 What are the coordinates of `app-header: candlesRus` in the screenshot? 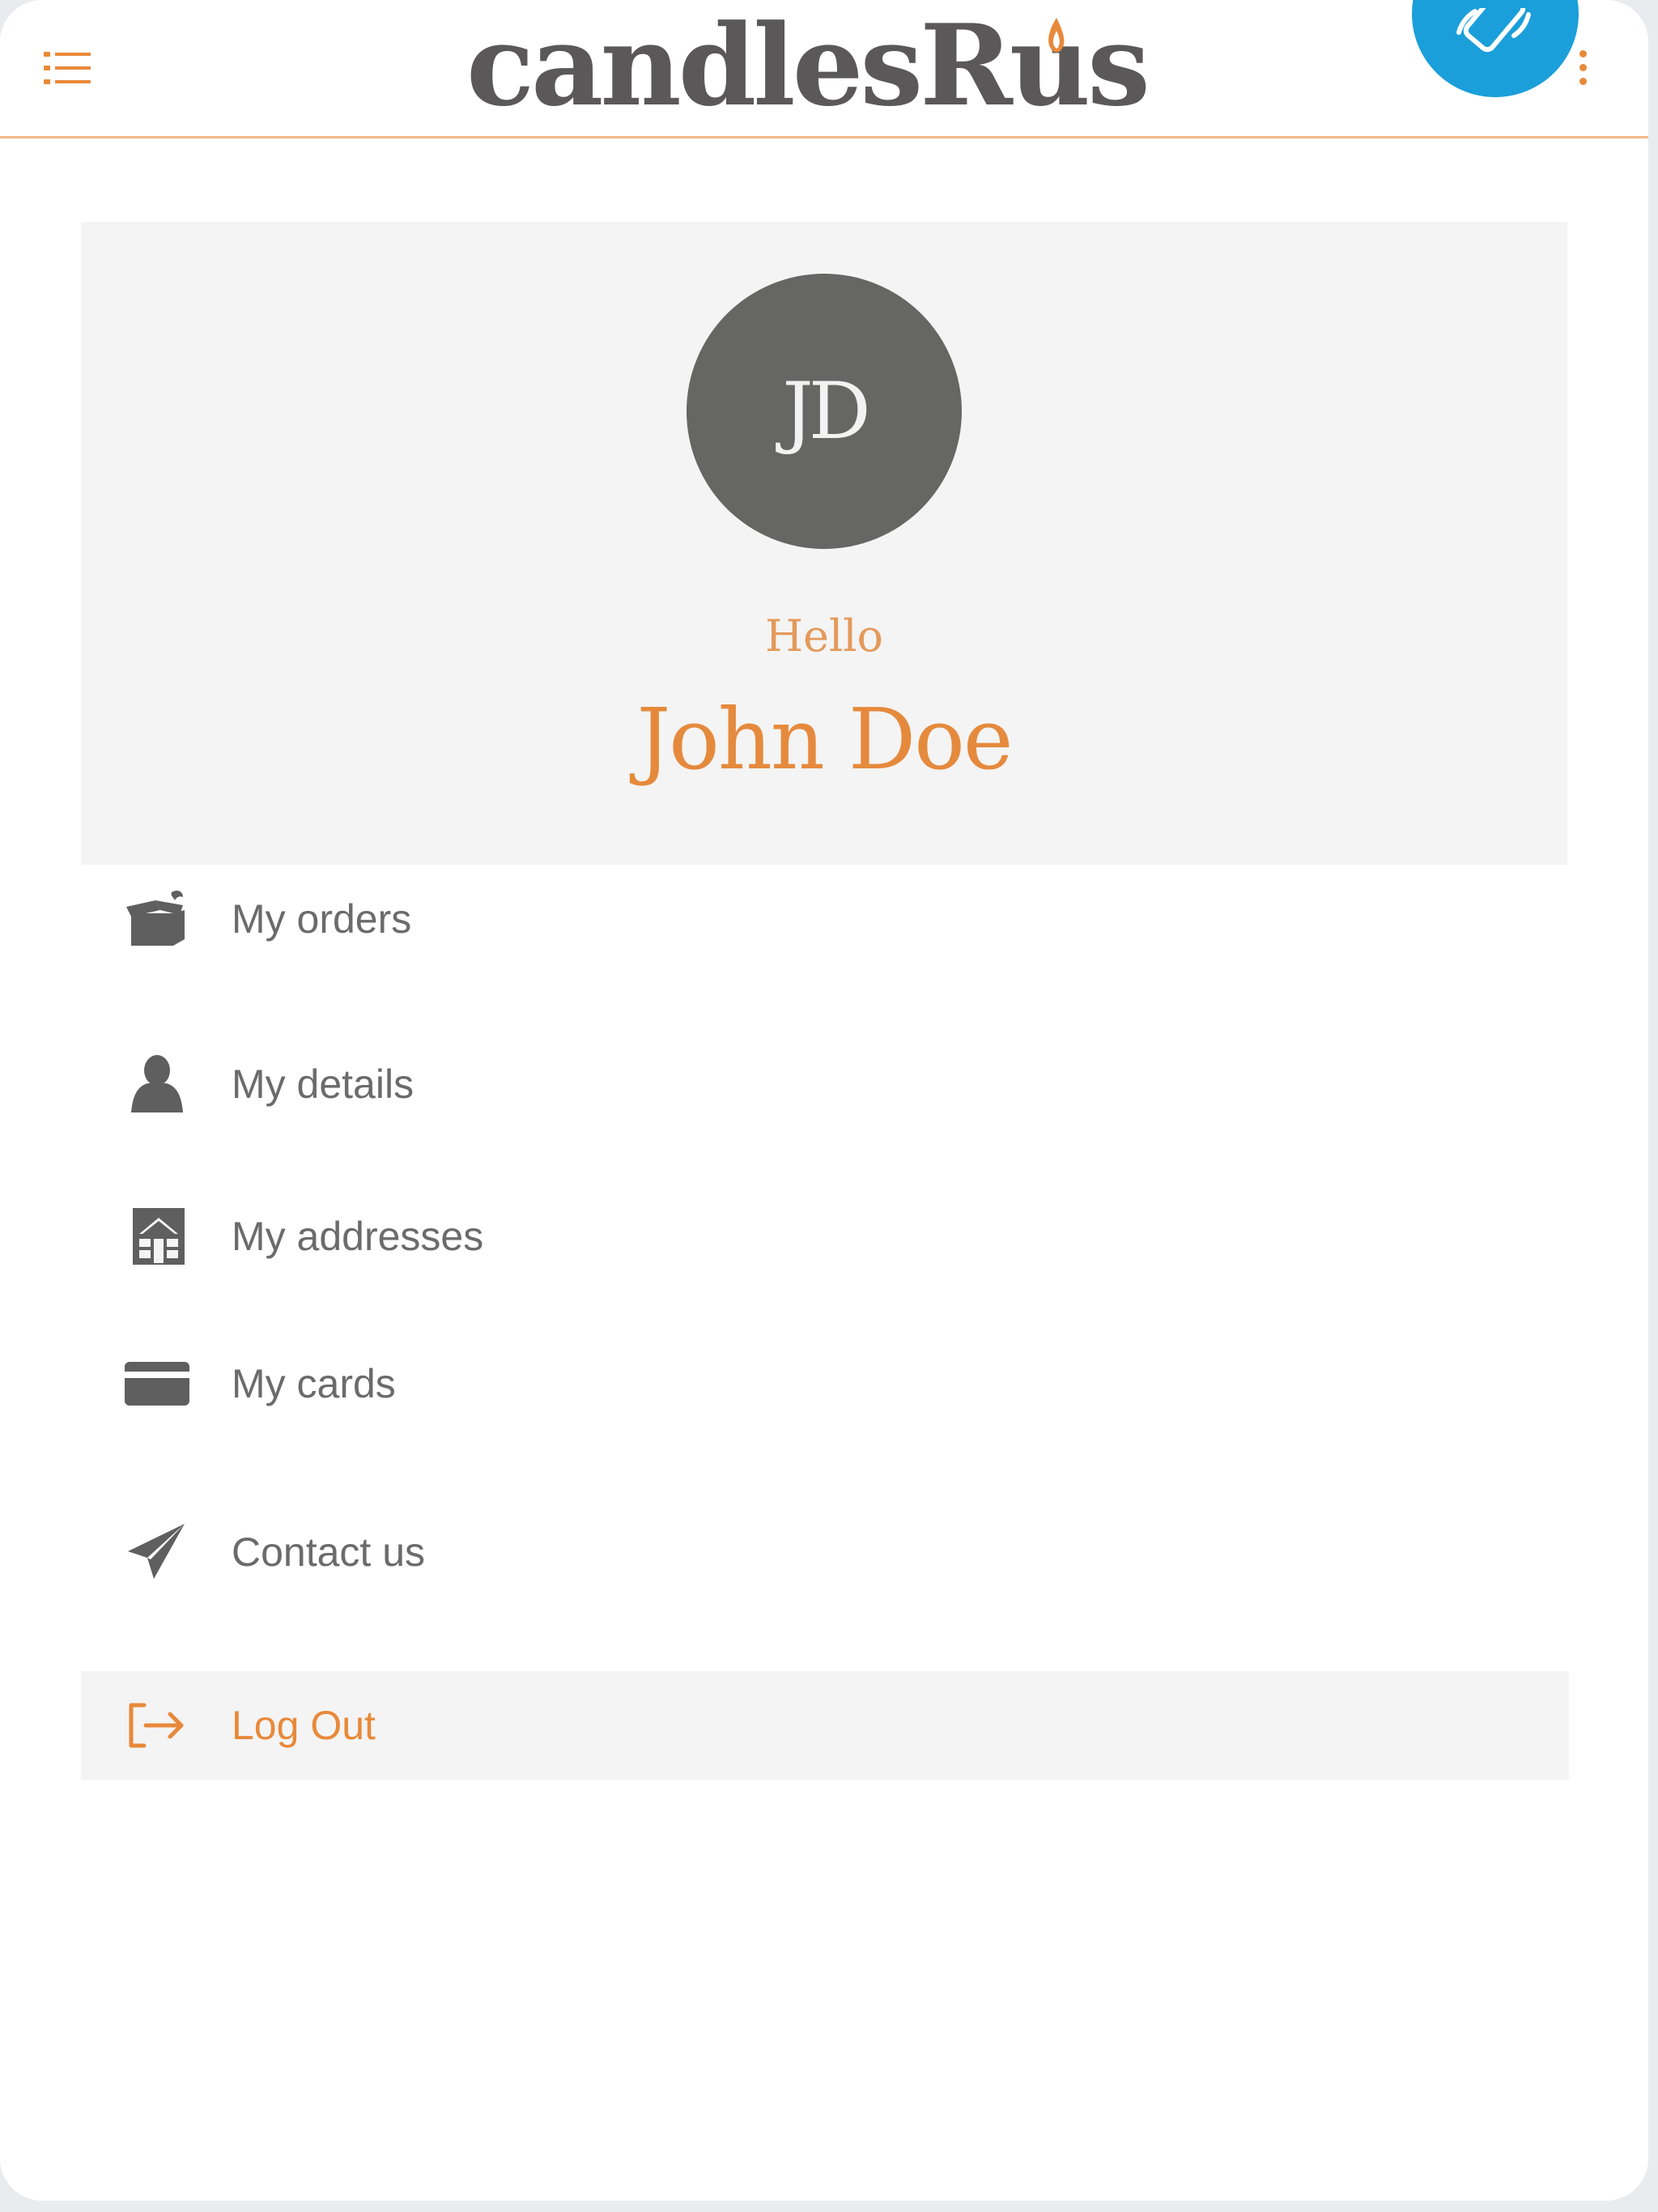 It's located at (824, 69).